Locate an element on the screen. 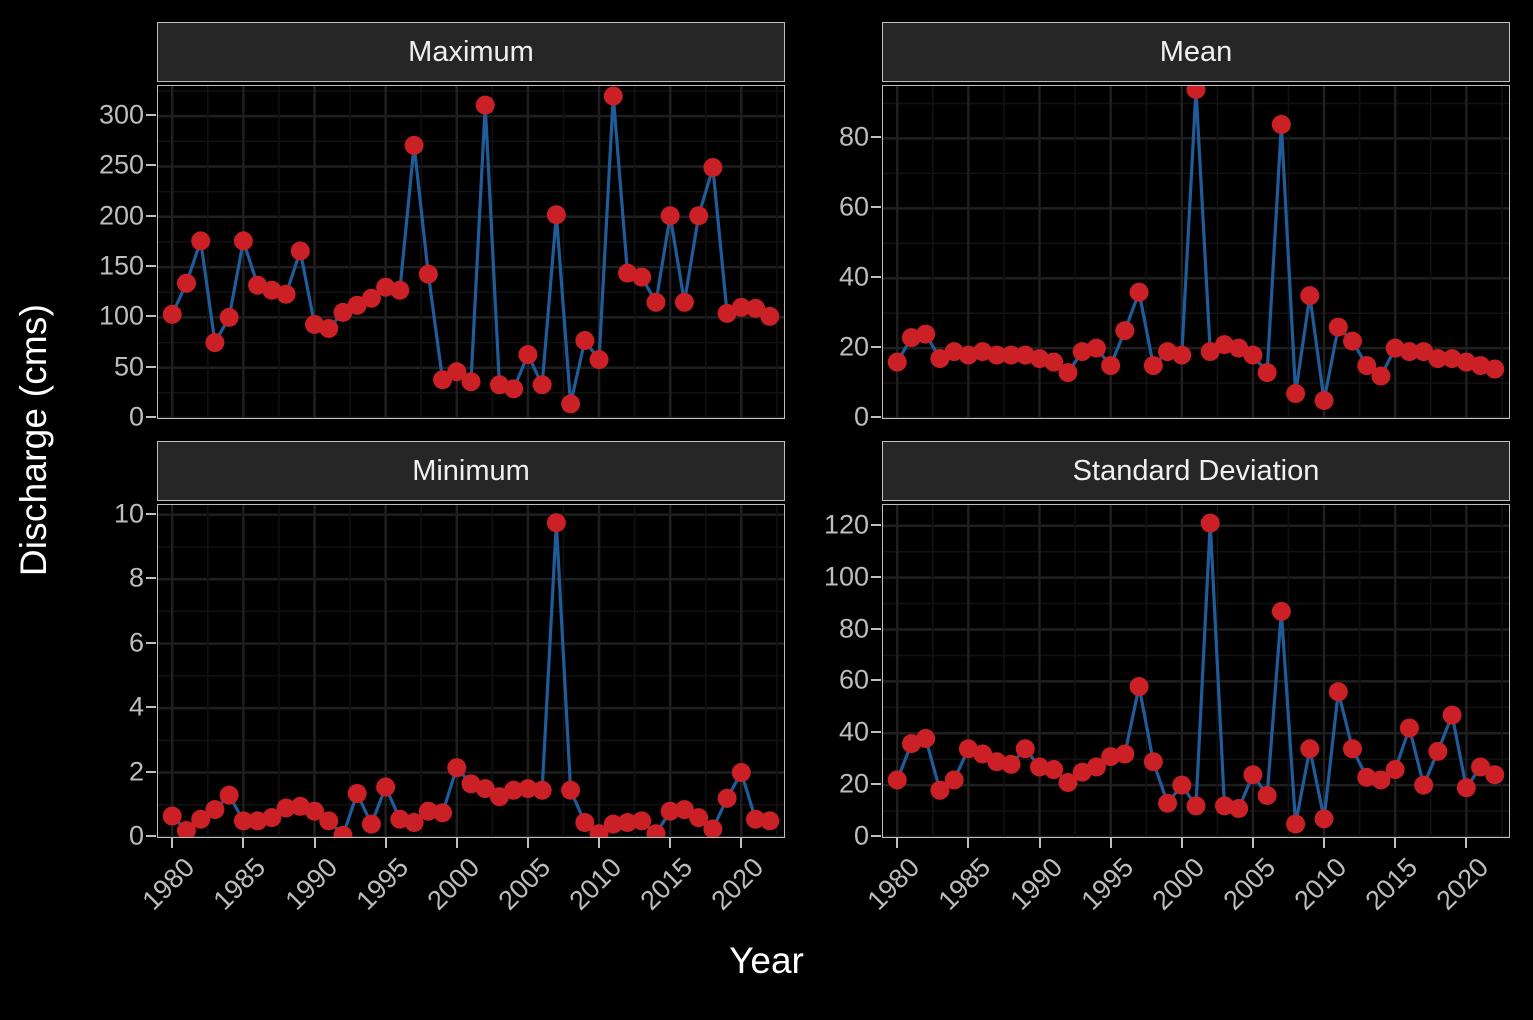  plot-area-minimum is located at coordinates (471, 671).